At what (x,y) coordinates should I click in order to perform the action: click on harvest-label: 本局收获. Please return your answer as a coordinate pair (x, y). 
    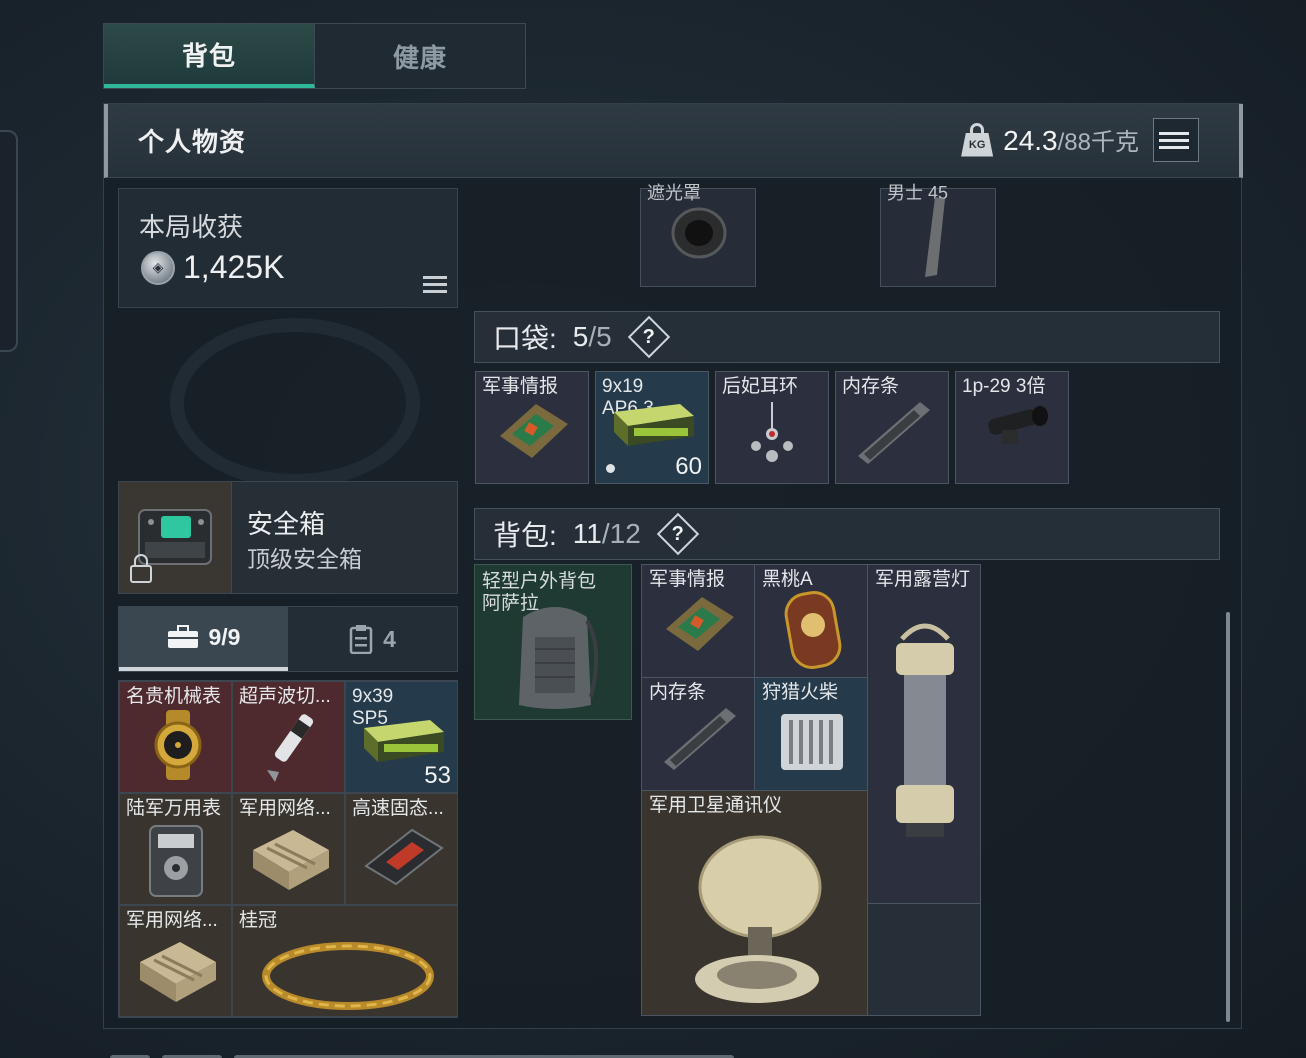
    Looking at the image, I should click on (191, 227).